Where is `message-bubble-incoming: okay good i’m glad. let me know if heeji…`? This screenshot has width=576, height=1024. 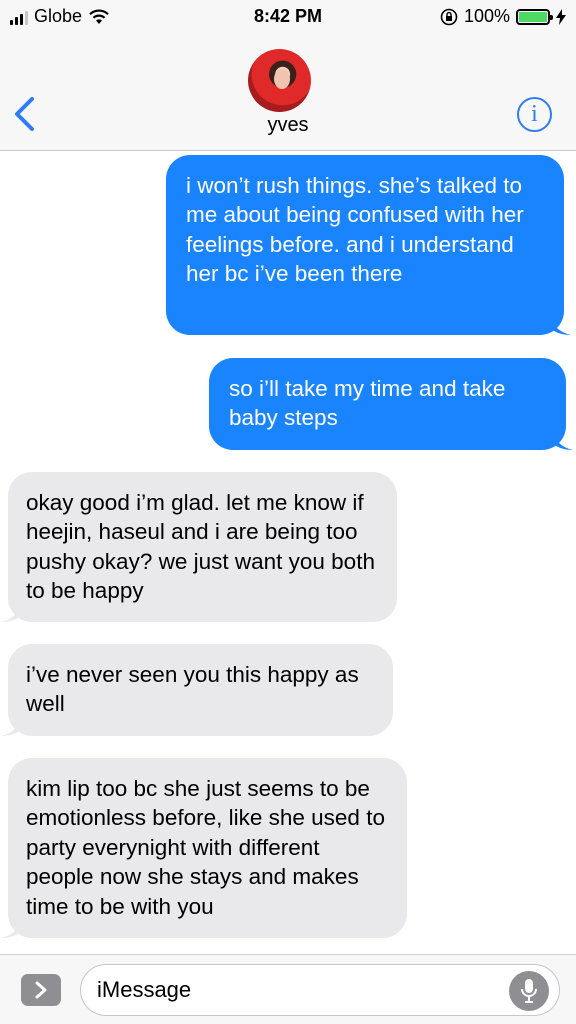
message-bubble-incoming: okay good i’m glad. let me know if heeji… is located at coordinates (199, 547).